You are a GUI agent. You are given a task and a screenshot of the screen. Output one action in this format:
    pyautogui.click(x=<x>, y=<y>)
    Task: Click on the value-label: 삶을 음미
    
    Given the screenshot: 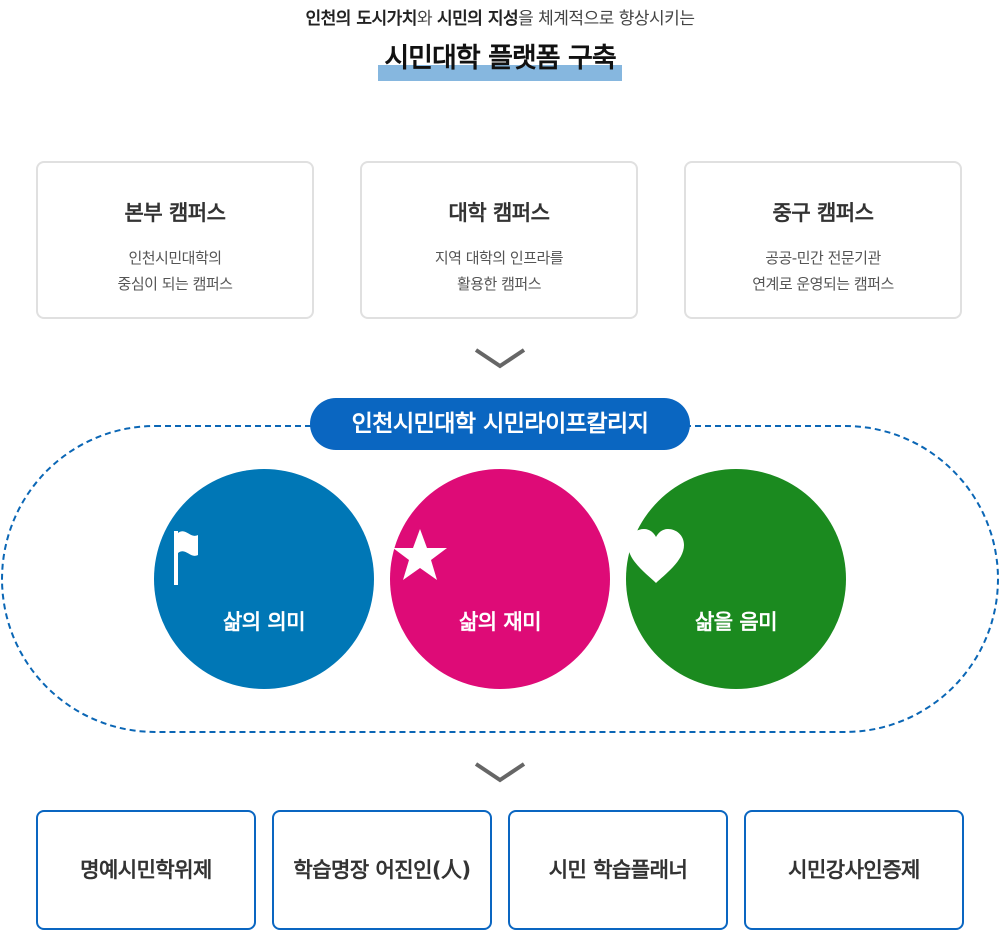 What is the action you would take?
    pyautogui.click(x=736, y=622)
    